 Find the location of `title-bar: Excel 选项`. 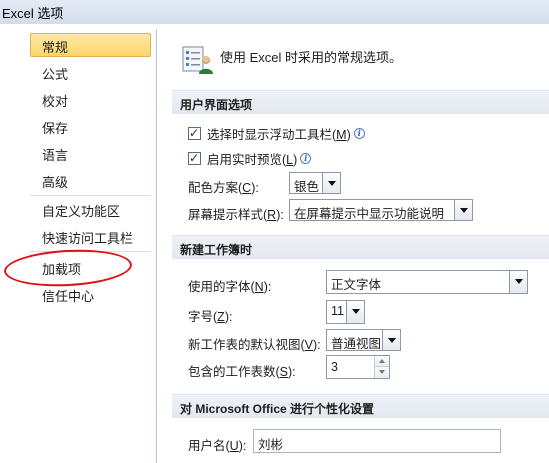

title-bar: Excel 选项 is located at coordinates (274, 12).